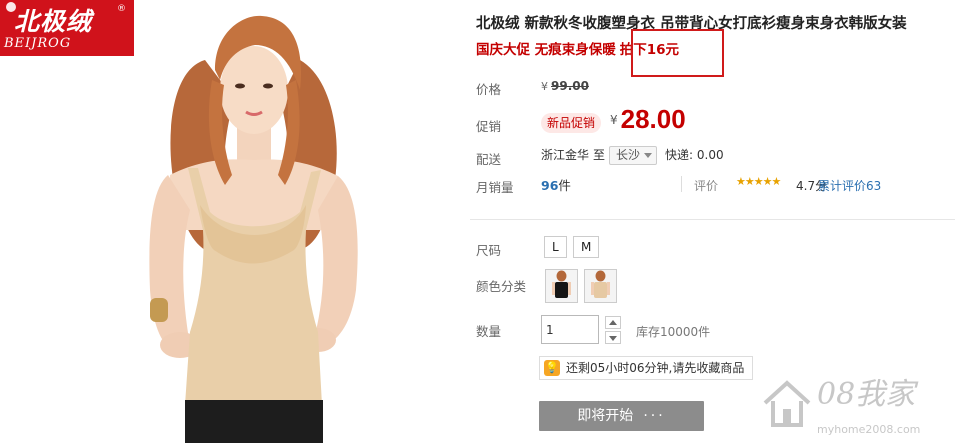 The image size is (955, 443). Describe the element at coordinates (571, 123) in the screenshot. I see `promotion-badge: 新品促销` at that location.